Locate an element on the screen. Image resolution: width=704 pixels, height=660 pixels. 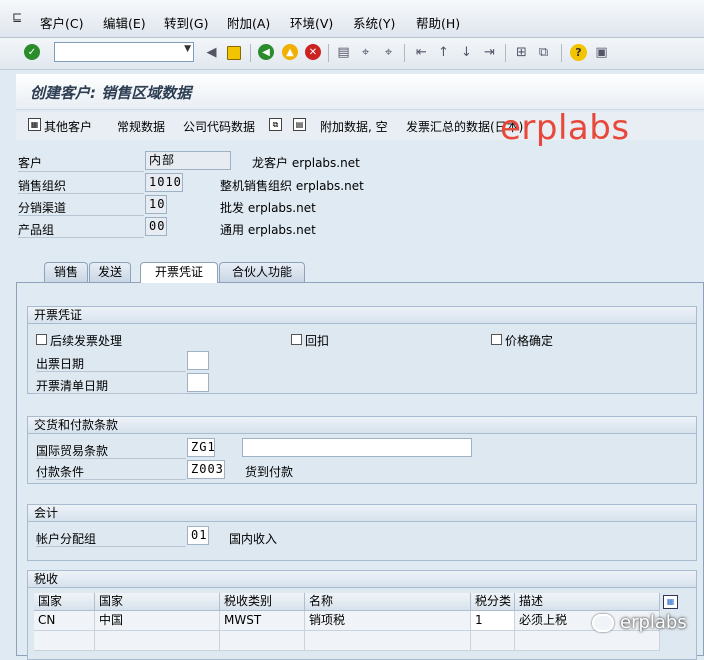
subsequent-invoice-checkbox is located at coordinates (41, 339).